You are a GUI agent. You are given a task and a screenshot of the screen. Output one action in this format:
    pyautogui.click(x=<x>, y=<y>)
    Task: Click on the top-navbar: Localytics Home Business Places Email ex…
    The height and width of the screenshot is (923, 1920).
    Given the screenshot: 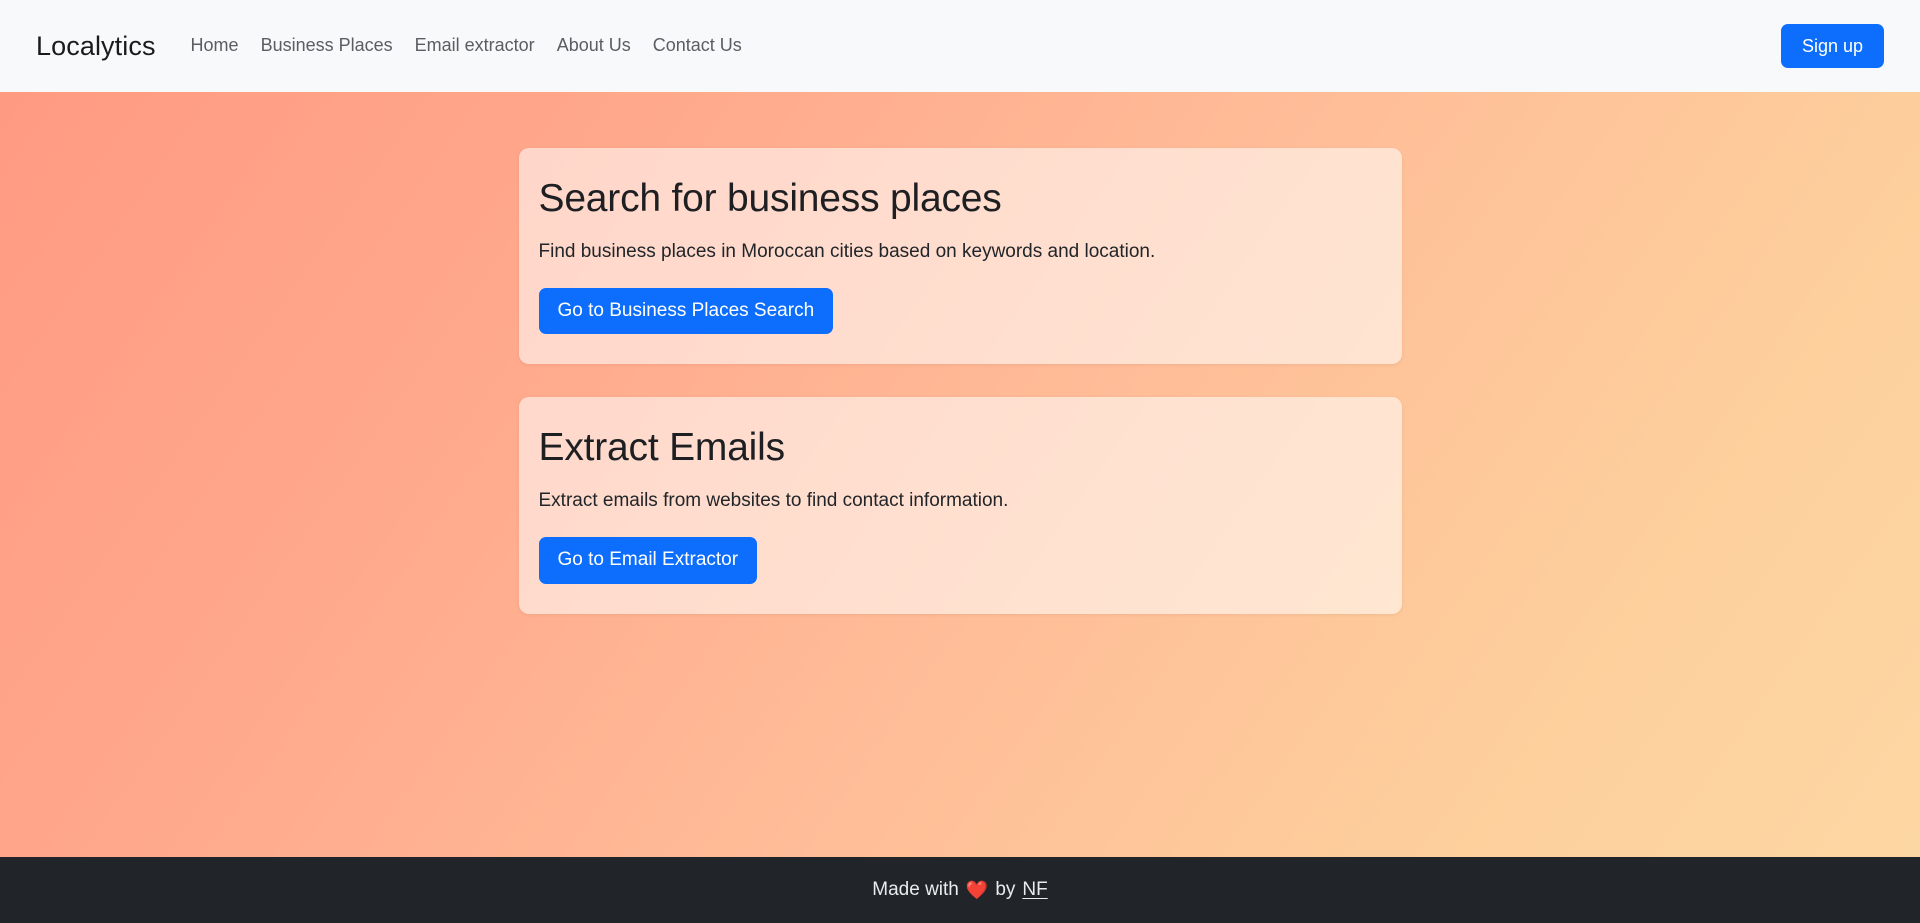 What is the action you would take?
    pyautogui.click(x=960, y=46)
    